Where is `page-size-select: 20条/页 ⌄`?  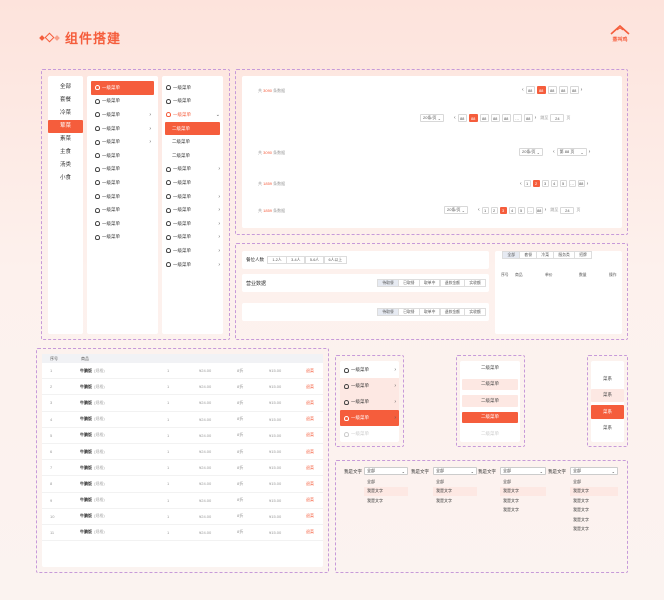
page-size-select: 20条/页 ⌄ is located at coordinates (456, 210).